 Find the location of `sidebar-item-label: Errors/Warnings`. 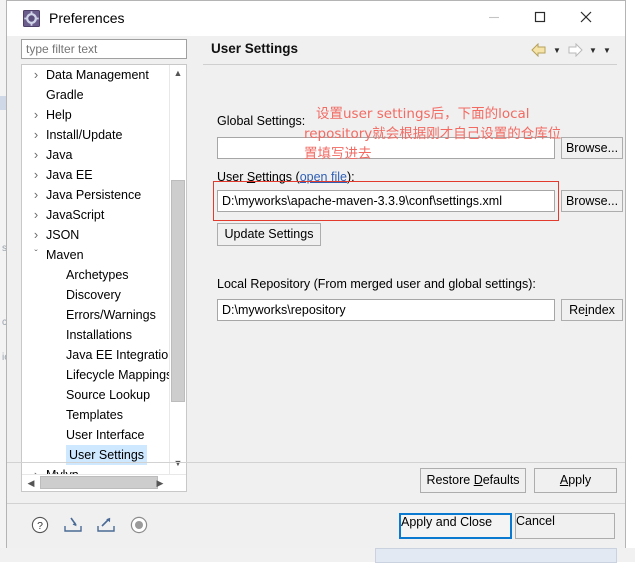

sidebar-item-label: Errors/Warnings is located at coordinates (111, 315).